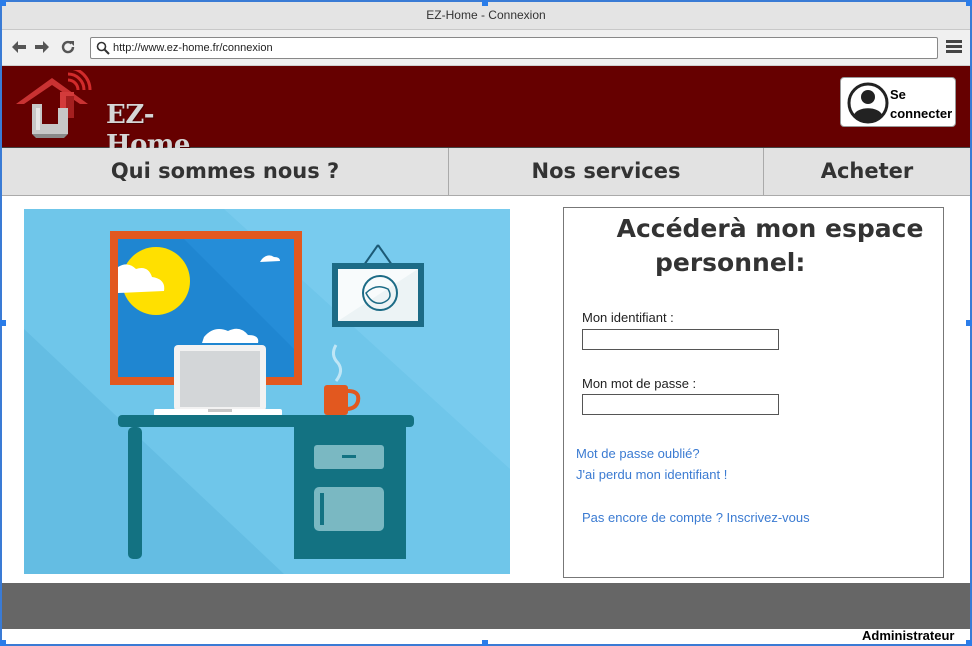 The height and width of the screenshot is (646, 972). I want to click on title-line-1: Accéderà mon espace, so click(770, 228).